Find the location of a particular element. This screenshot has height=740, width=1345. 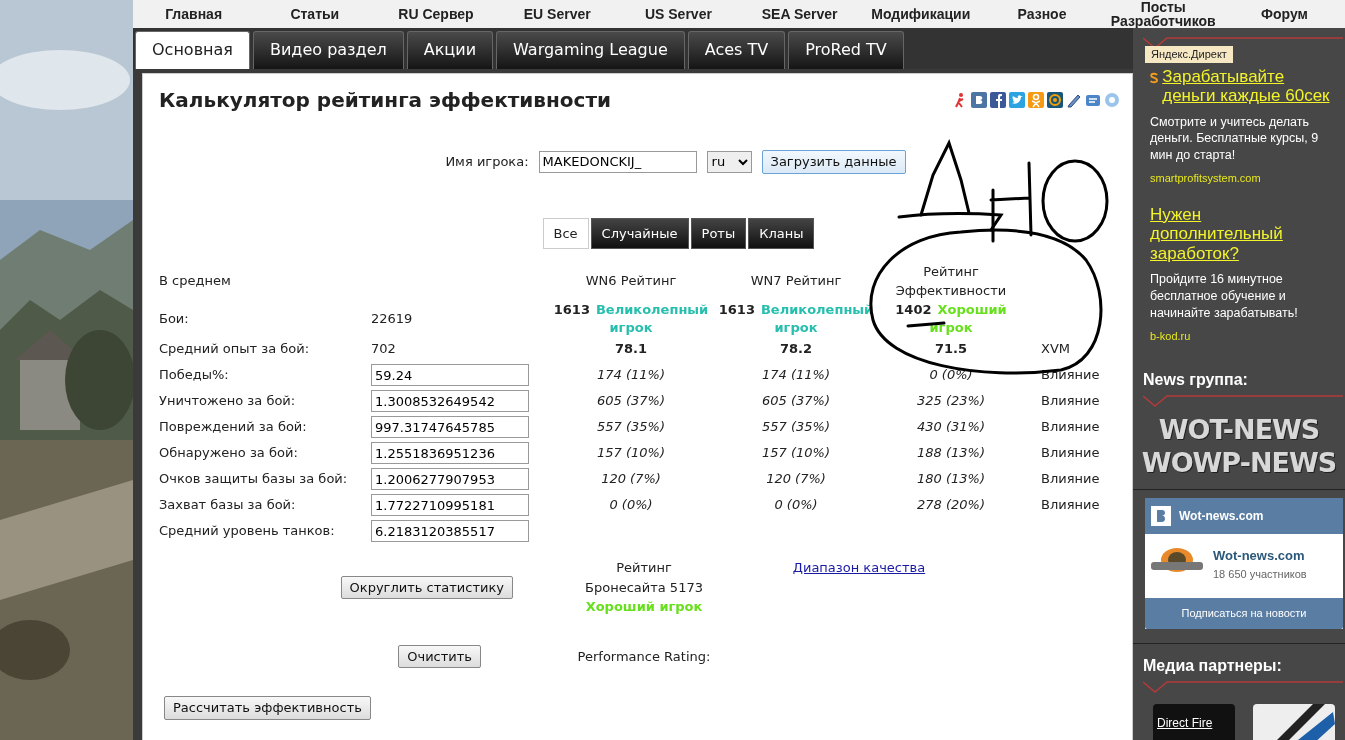

column-header: XVM is located at coordinates (1055, 349).